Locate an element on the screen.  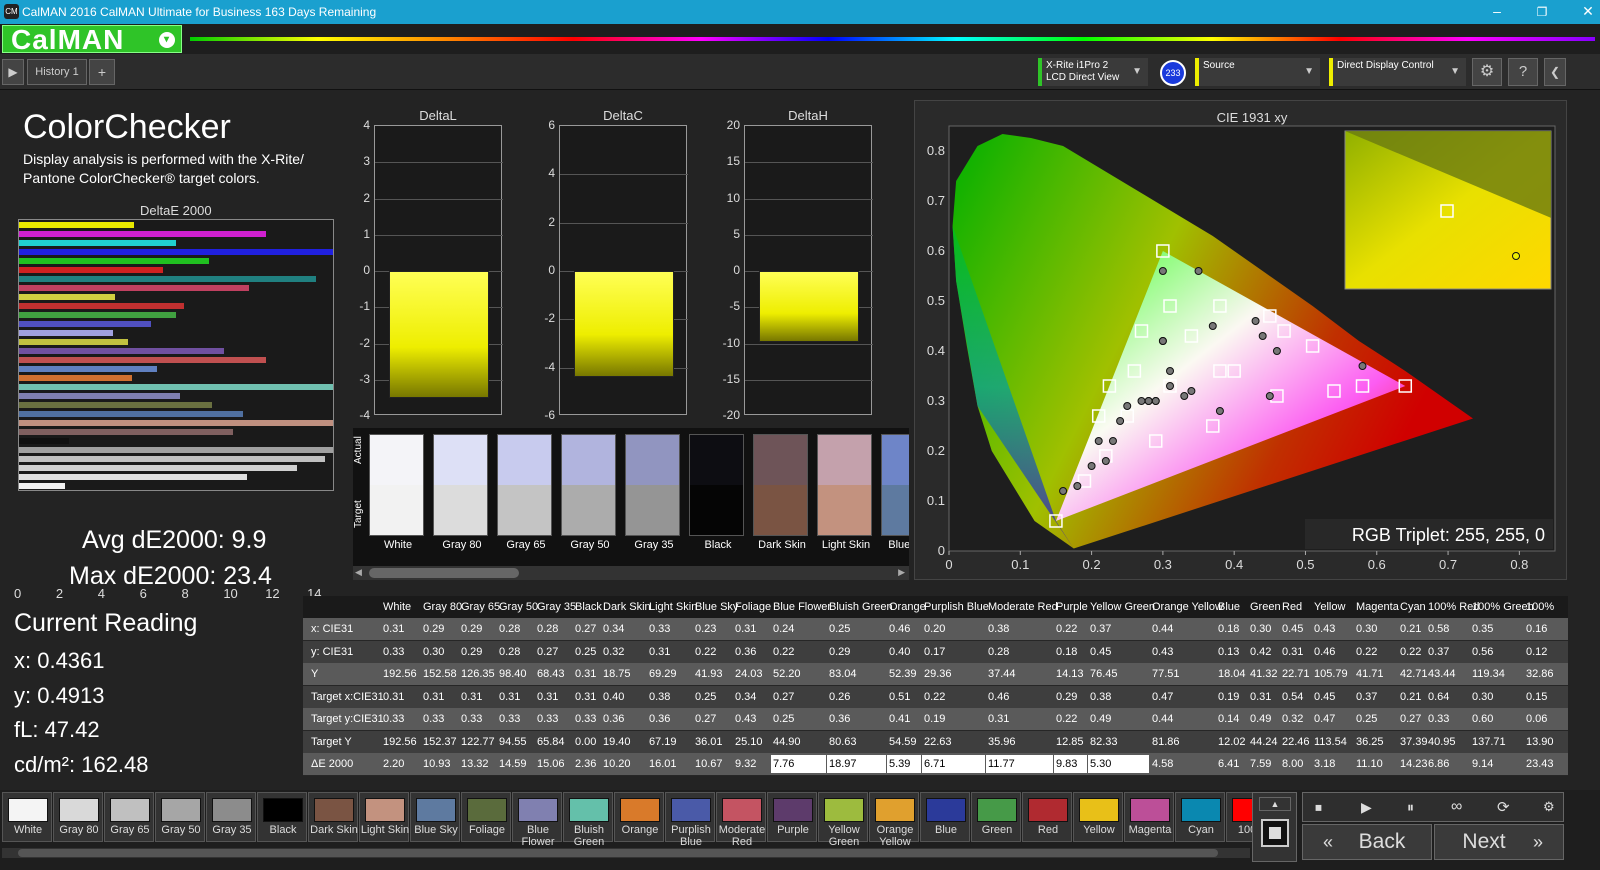
delta-y-tick: 6 is located at coordinates (551, 125).